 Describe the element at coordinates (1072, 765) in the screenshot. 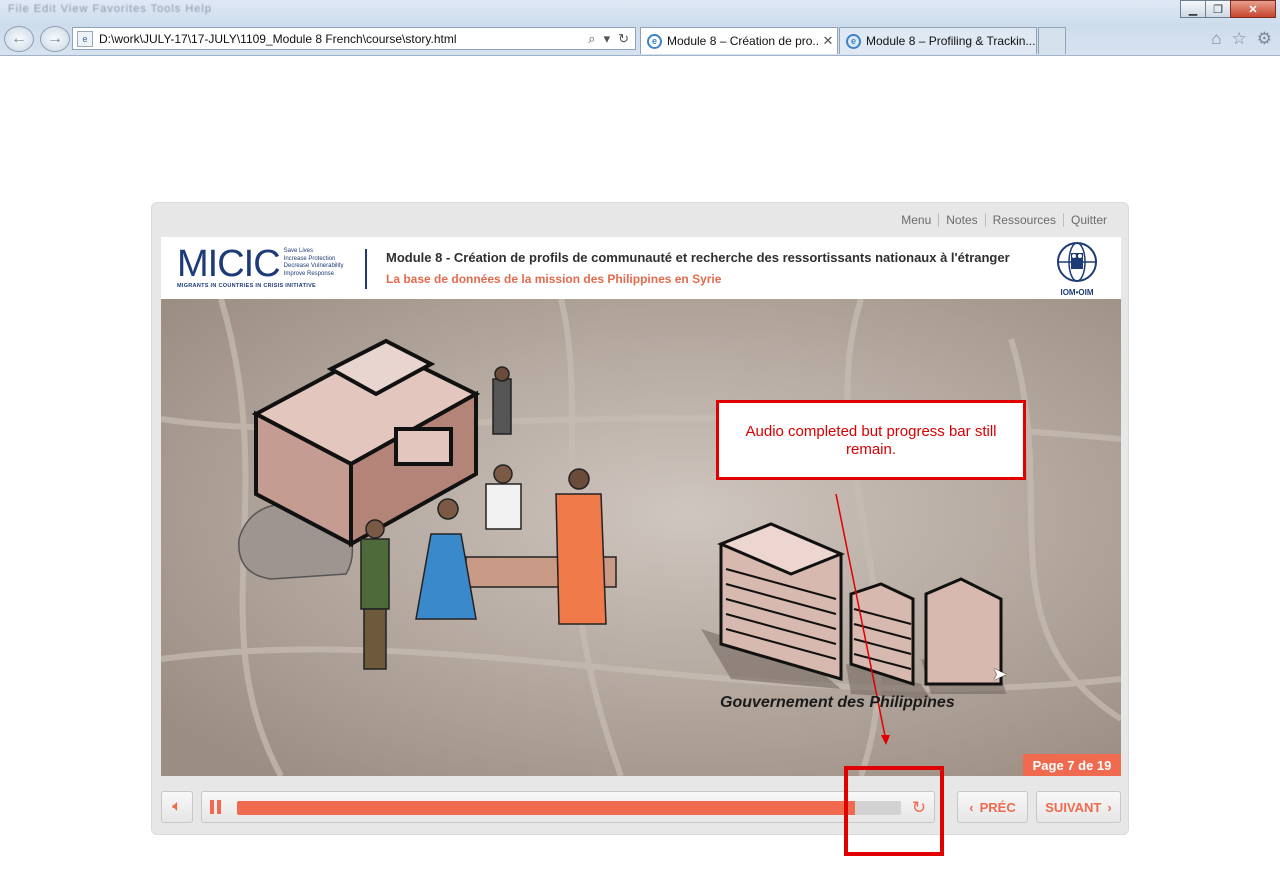

I see `page-indicator: Page 7 de 19` at that location.